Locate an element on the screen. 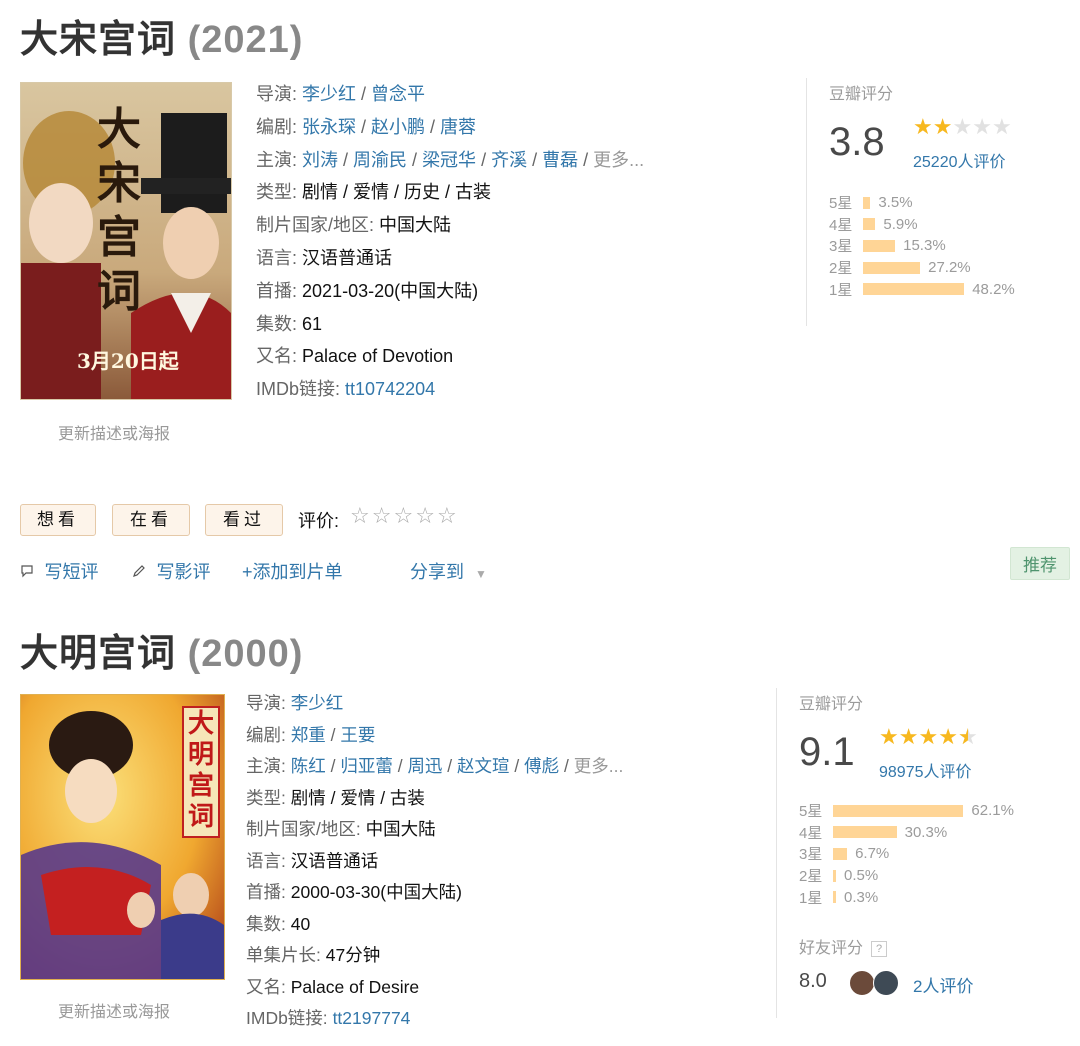 The width and height of the screenshot is (1080, 1046). cast-link: 齐溪 is located at coordinates (509, 160).